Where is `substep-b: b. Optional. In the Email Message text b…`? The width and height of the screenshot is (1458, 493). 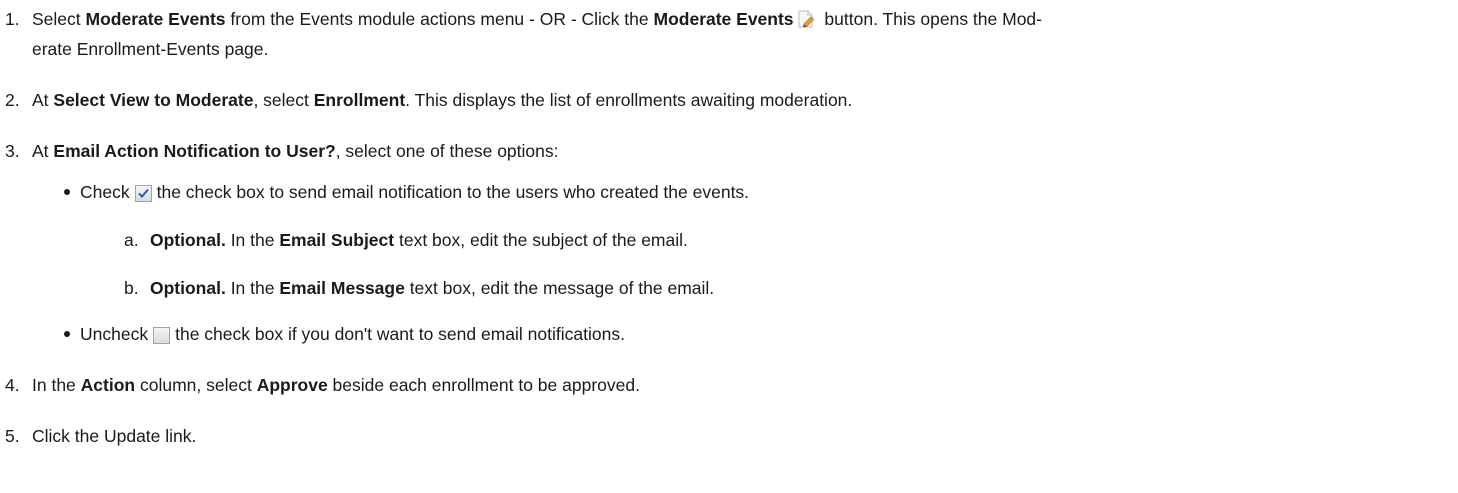 substep-b: b. Optional. In the Email Message text b… is located at coordinates (729, 288).